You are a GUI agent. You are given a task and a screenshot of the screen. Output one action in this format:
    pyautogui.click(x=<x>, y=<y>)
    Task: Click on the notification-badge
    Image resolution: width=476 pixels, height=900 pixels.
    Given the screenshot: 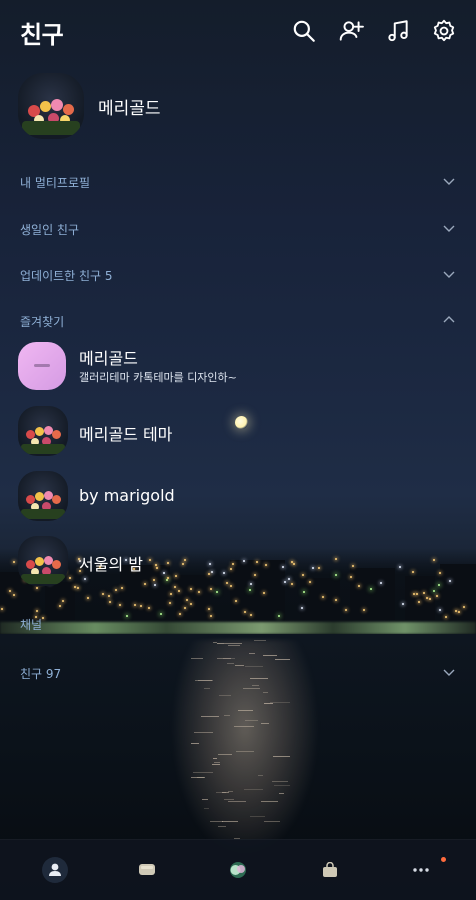 What is the action you would take?
    pyautogui.click(x=443, y=859)
    